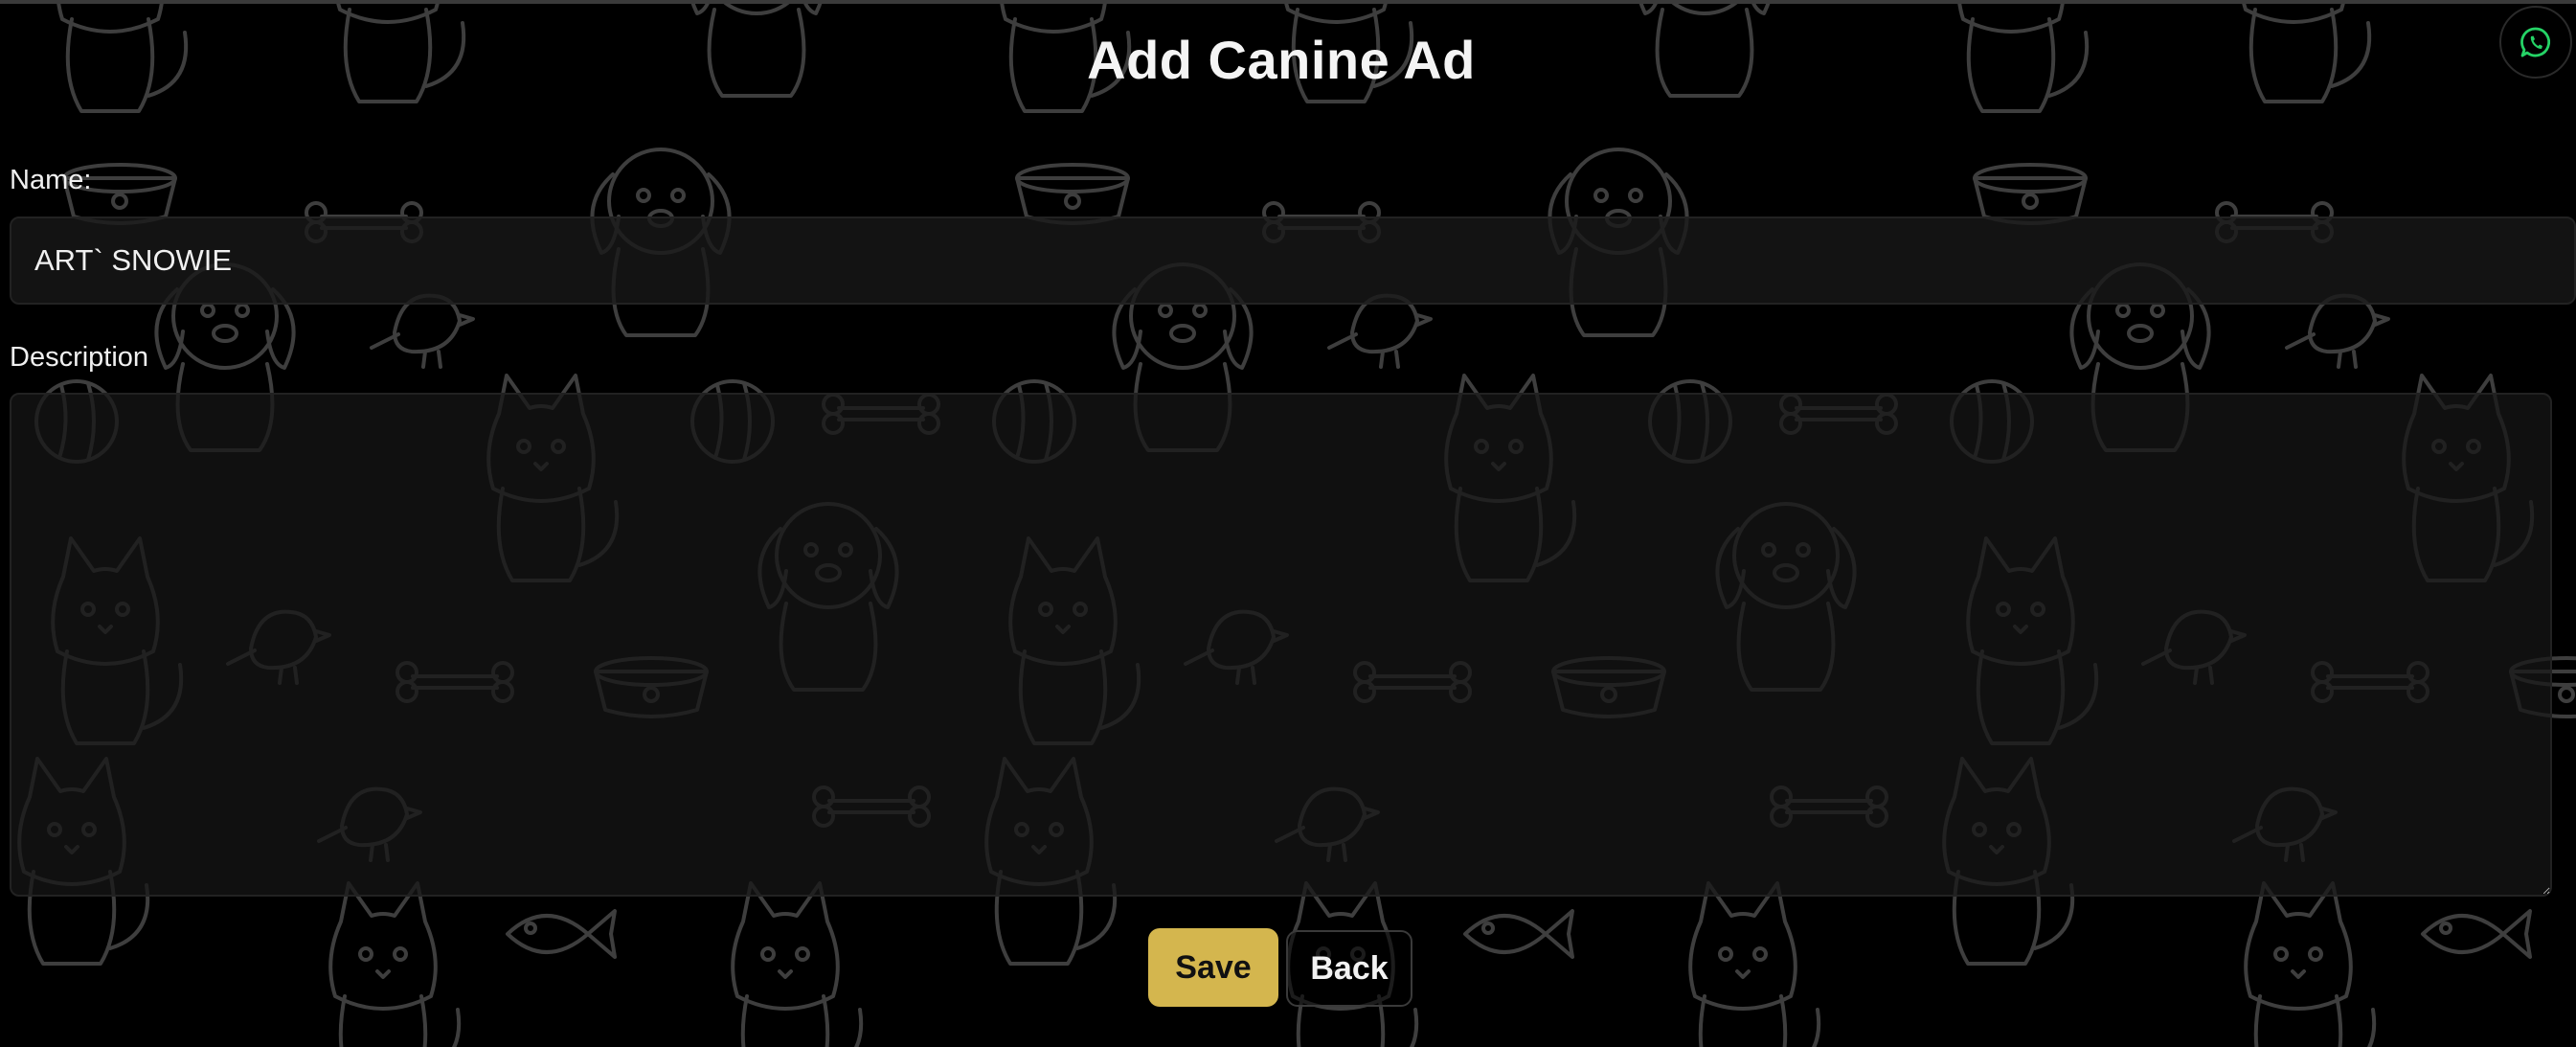 The image size is (2576, 1047). I want to click on whatsapp-icon, so click(2535, 42).